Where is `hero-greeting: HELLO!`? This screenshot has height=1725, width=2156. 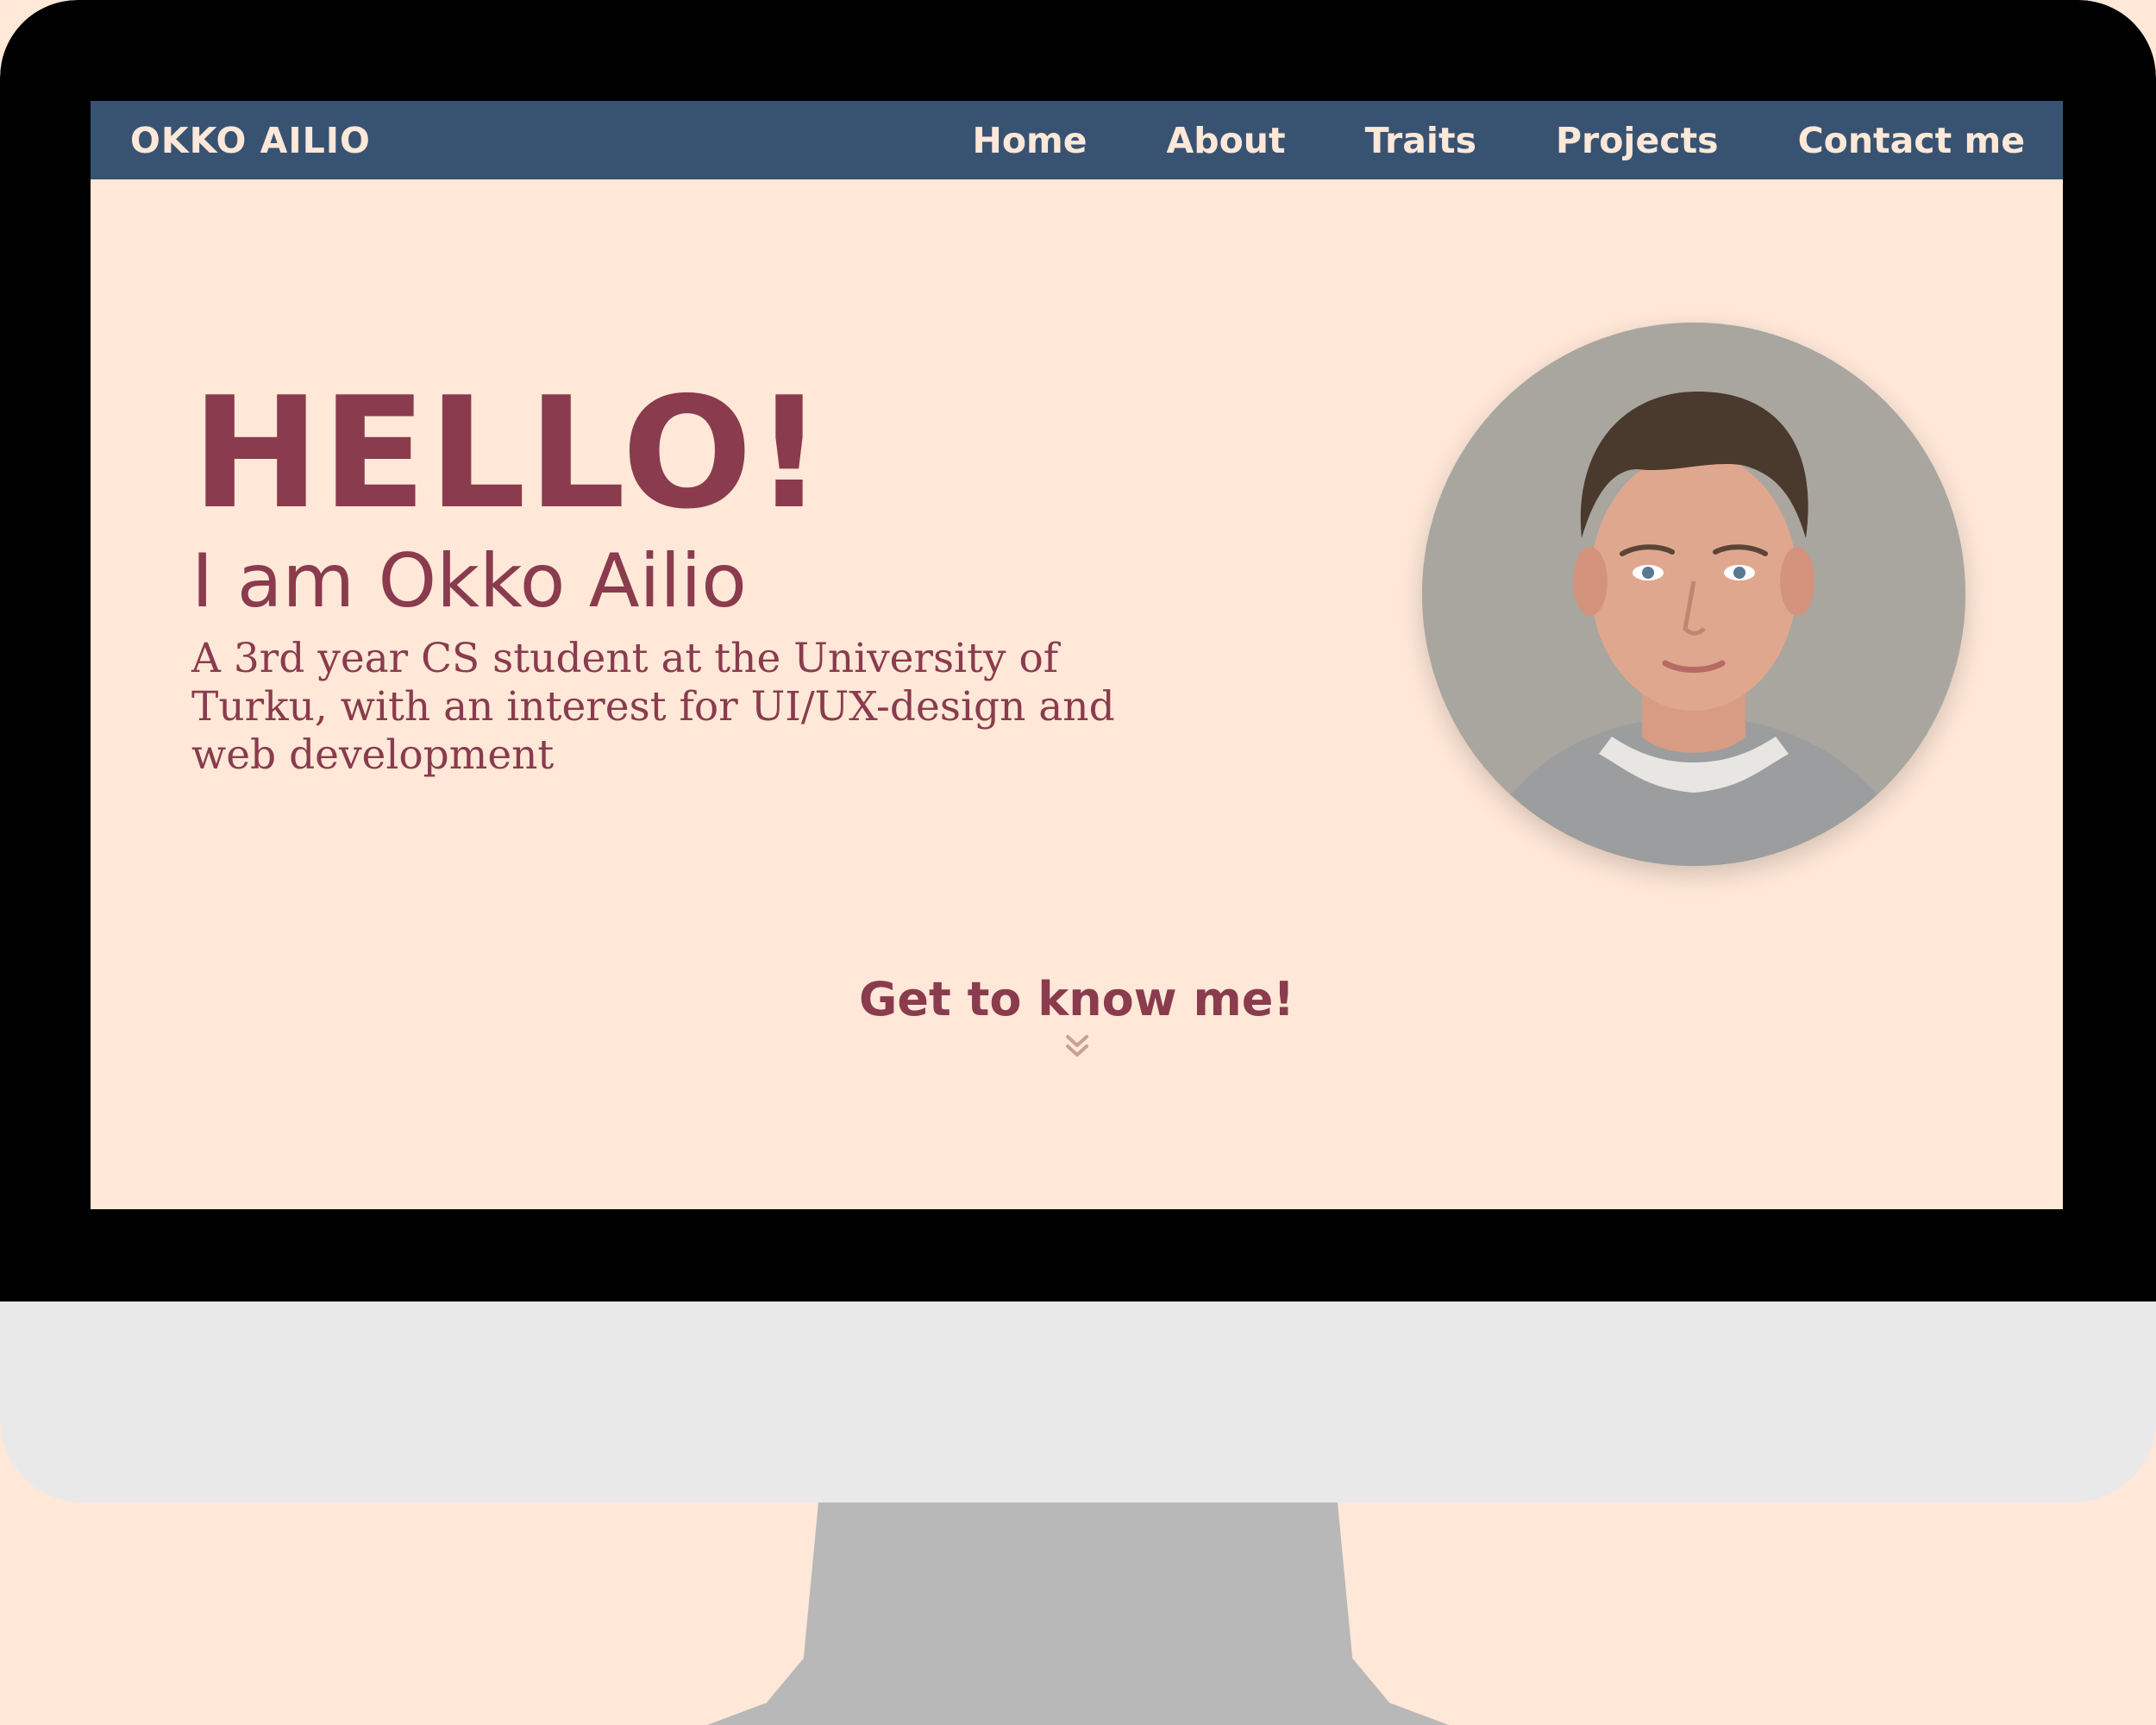 hero-greeting: HELLO! is located at coordinates (508, 454).